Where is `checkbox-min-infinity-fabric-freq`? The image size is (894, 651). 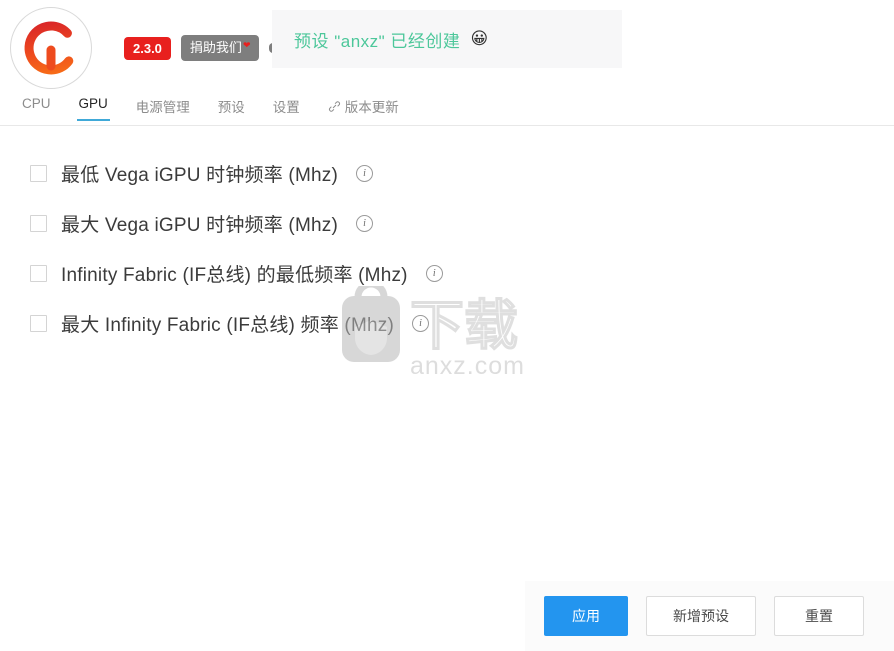 checkbox-min-infinity-fabric-freq is located at coordinates (38, 273).